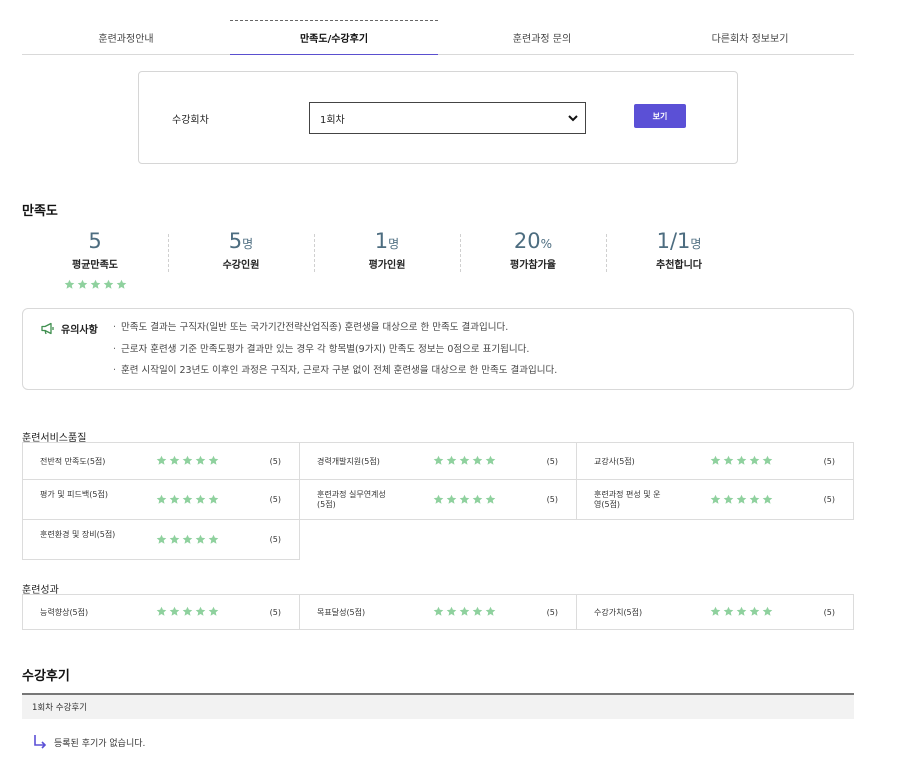 Image resolution: width=902 pixels, height=759 pixels. I want to click on rating-cell: 목표달성(5점) (5), so click(438, 612).